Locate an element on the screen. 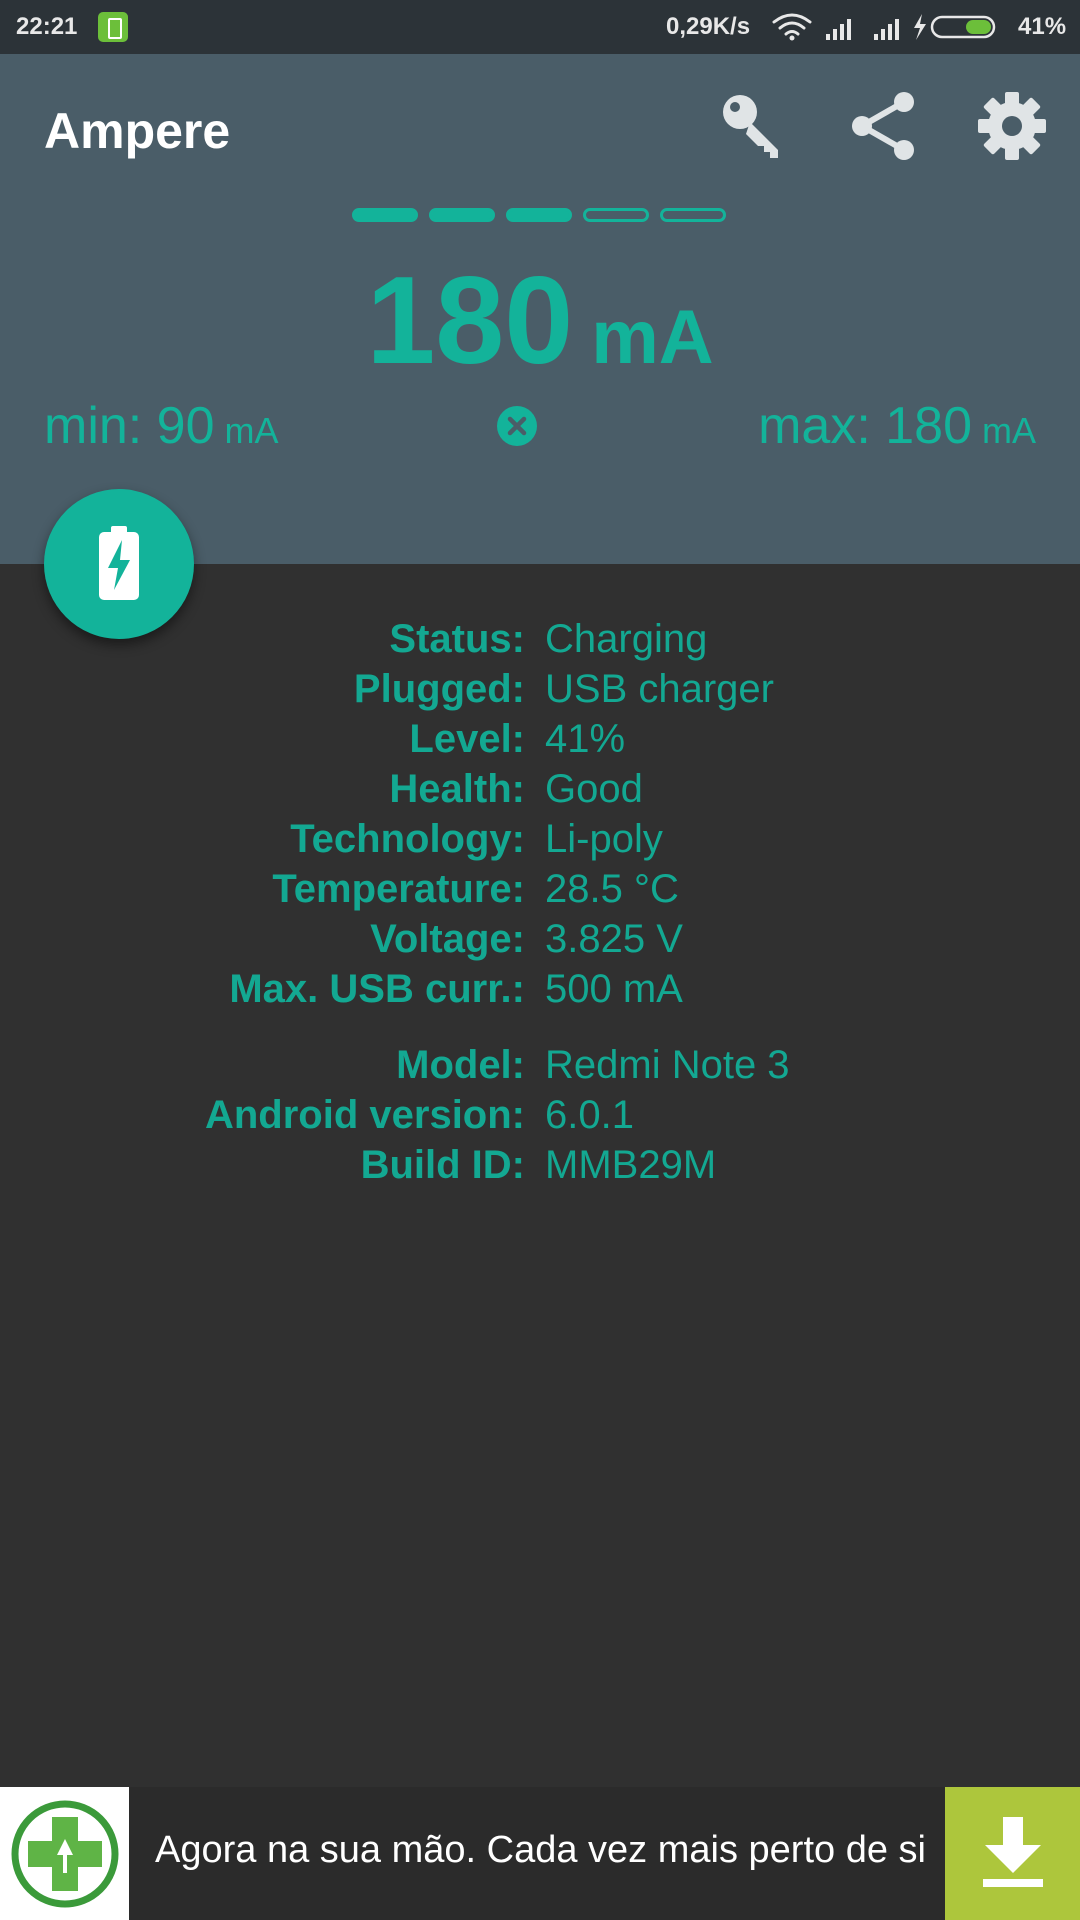 This screenshot has height=1920, width=1080. app-title: Ampere is located at coordinates (137, 131).